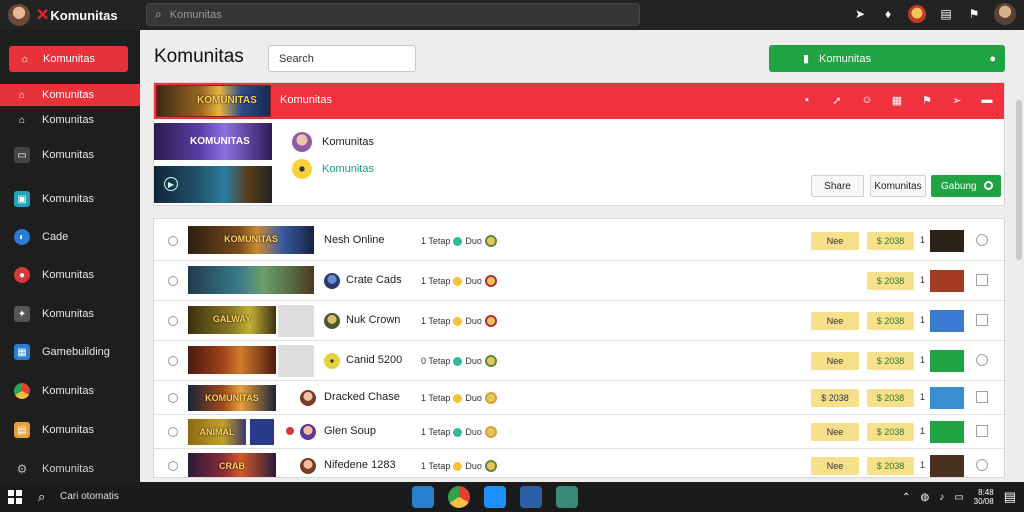 This screenshot has width=1024, height=512. What do you see at coordinates (495, 497) in the screenshot?
I see `store-app-icon` at bounding box center [495, 497].